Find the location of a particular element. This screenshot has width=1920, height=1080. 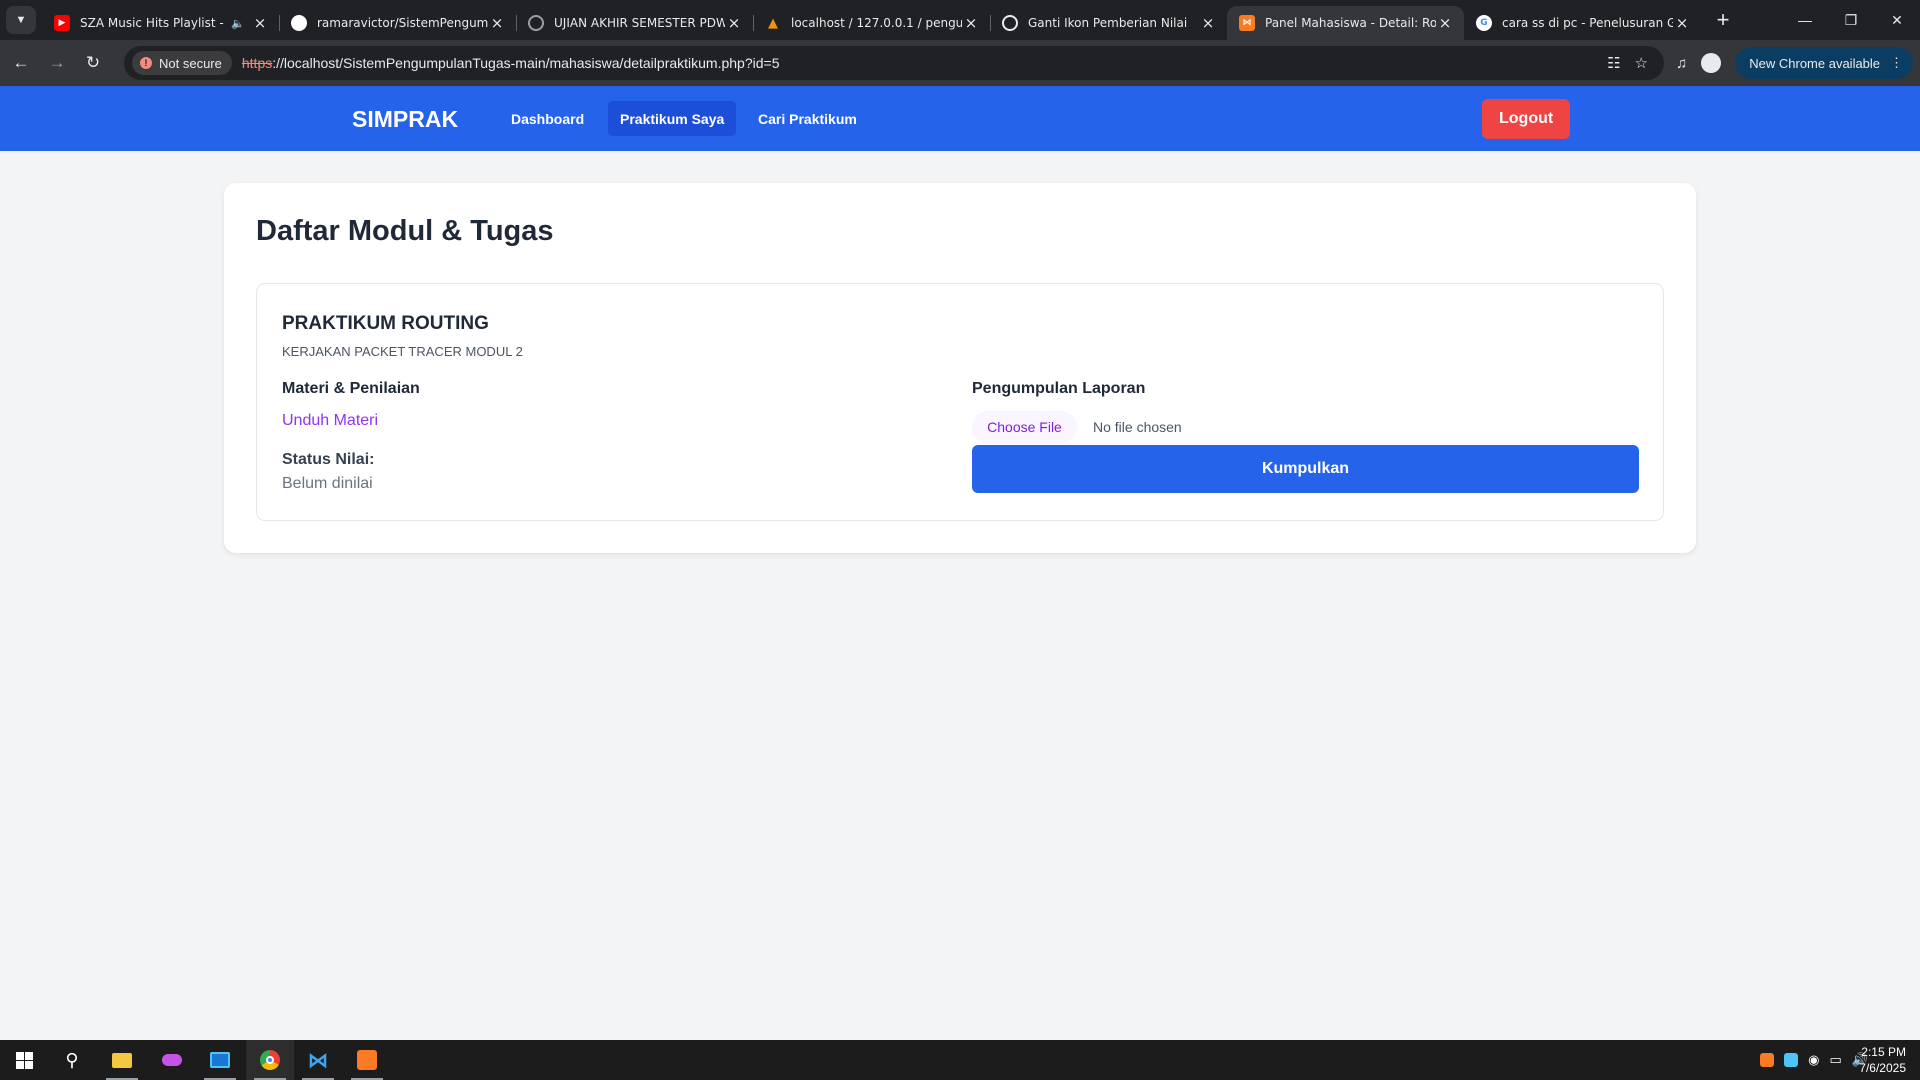

xampp-icon is located at coordinates (367, 1060).